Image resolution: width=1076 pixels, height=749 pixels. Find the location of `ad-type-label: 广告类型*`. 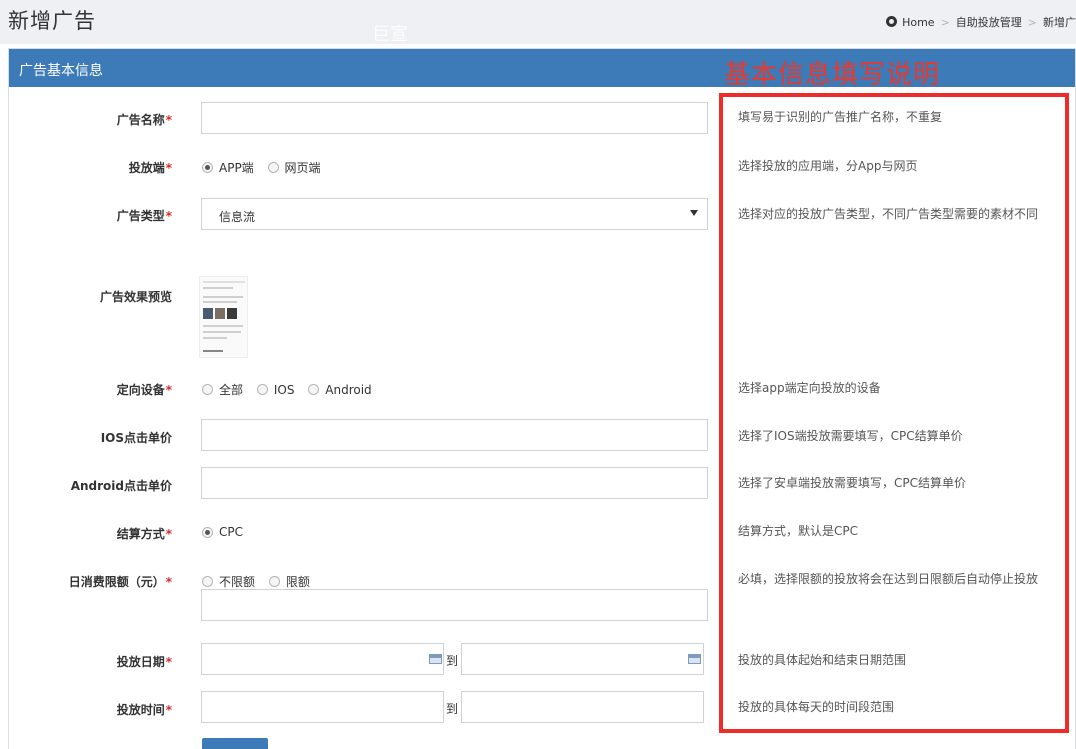

ad-type-label: 广告类型* is located at coordinates (144, 216).